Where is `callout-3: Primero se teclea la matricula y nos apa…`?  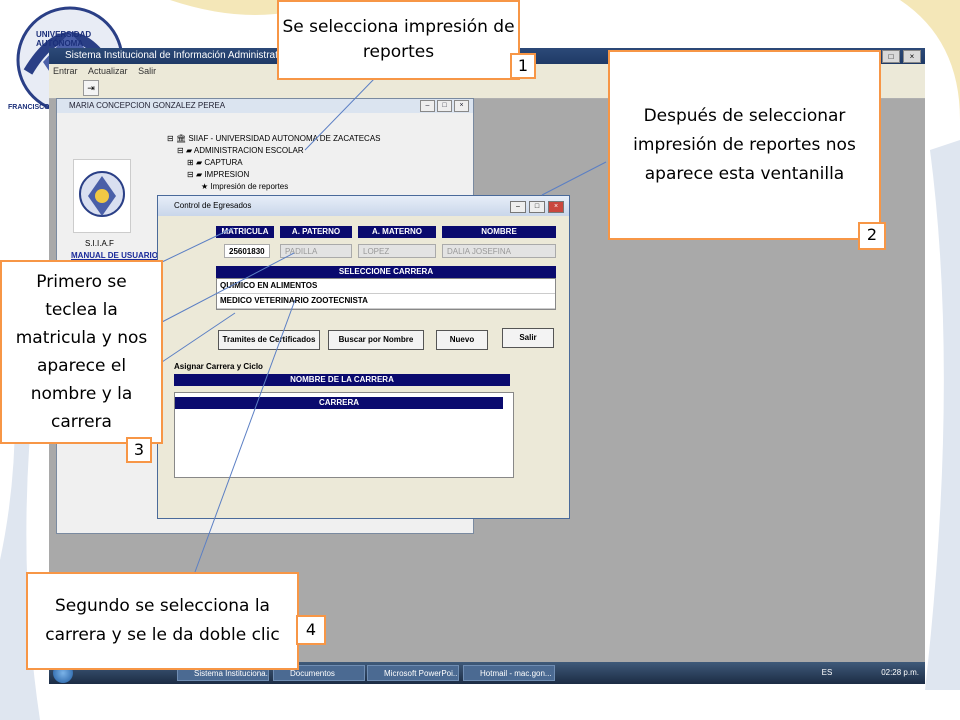 callout-3: Primero se teclea la matricula y nos apa… is located at coordinates (81, 352).